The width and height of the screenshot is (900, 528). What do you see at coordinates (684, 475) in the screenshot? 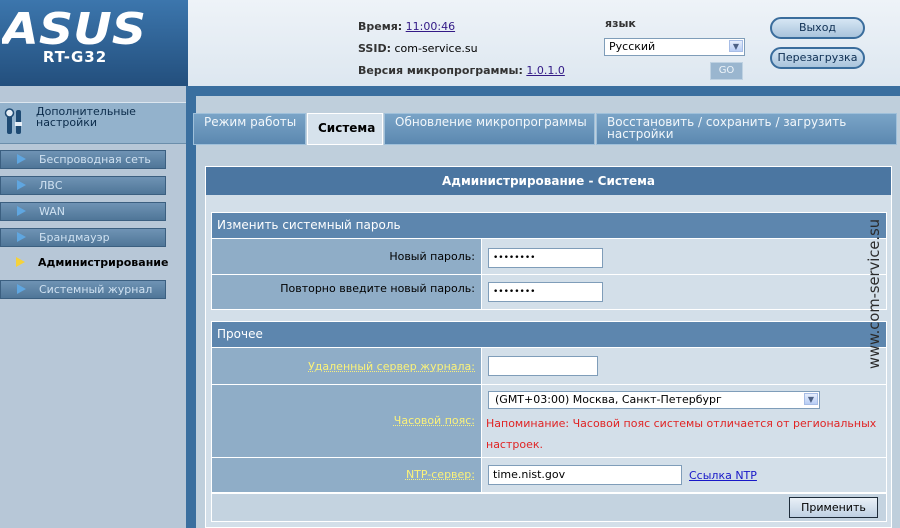
I see `row-value-cell: time.nist.gov Ссылка NTP` at bounding box center [684, 475].